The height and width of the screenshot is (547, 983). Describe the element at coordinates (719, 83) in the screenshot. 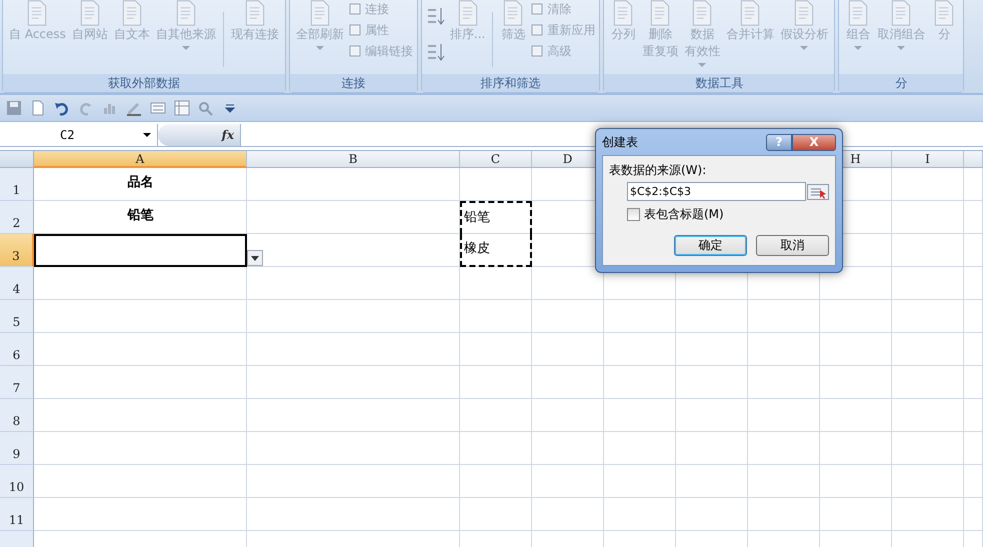

I see `group-label: 数据工具` at that location.